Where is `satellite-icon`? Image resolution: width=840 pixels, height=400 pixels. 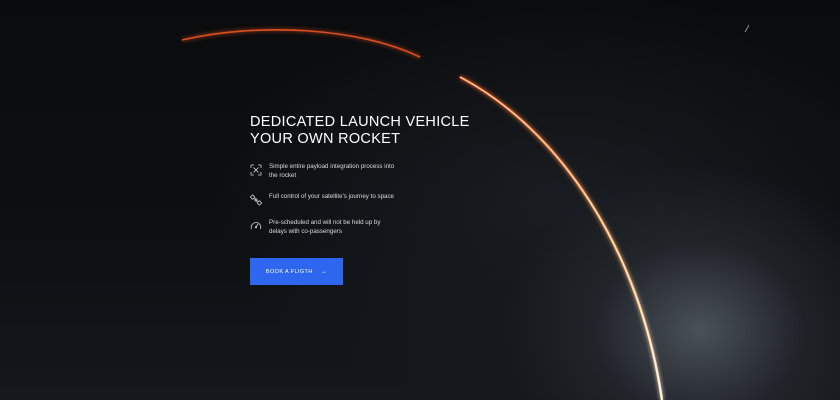 satellite-icon is located at coordinates (256, 200).